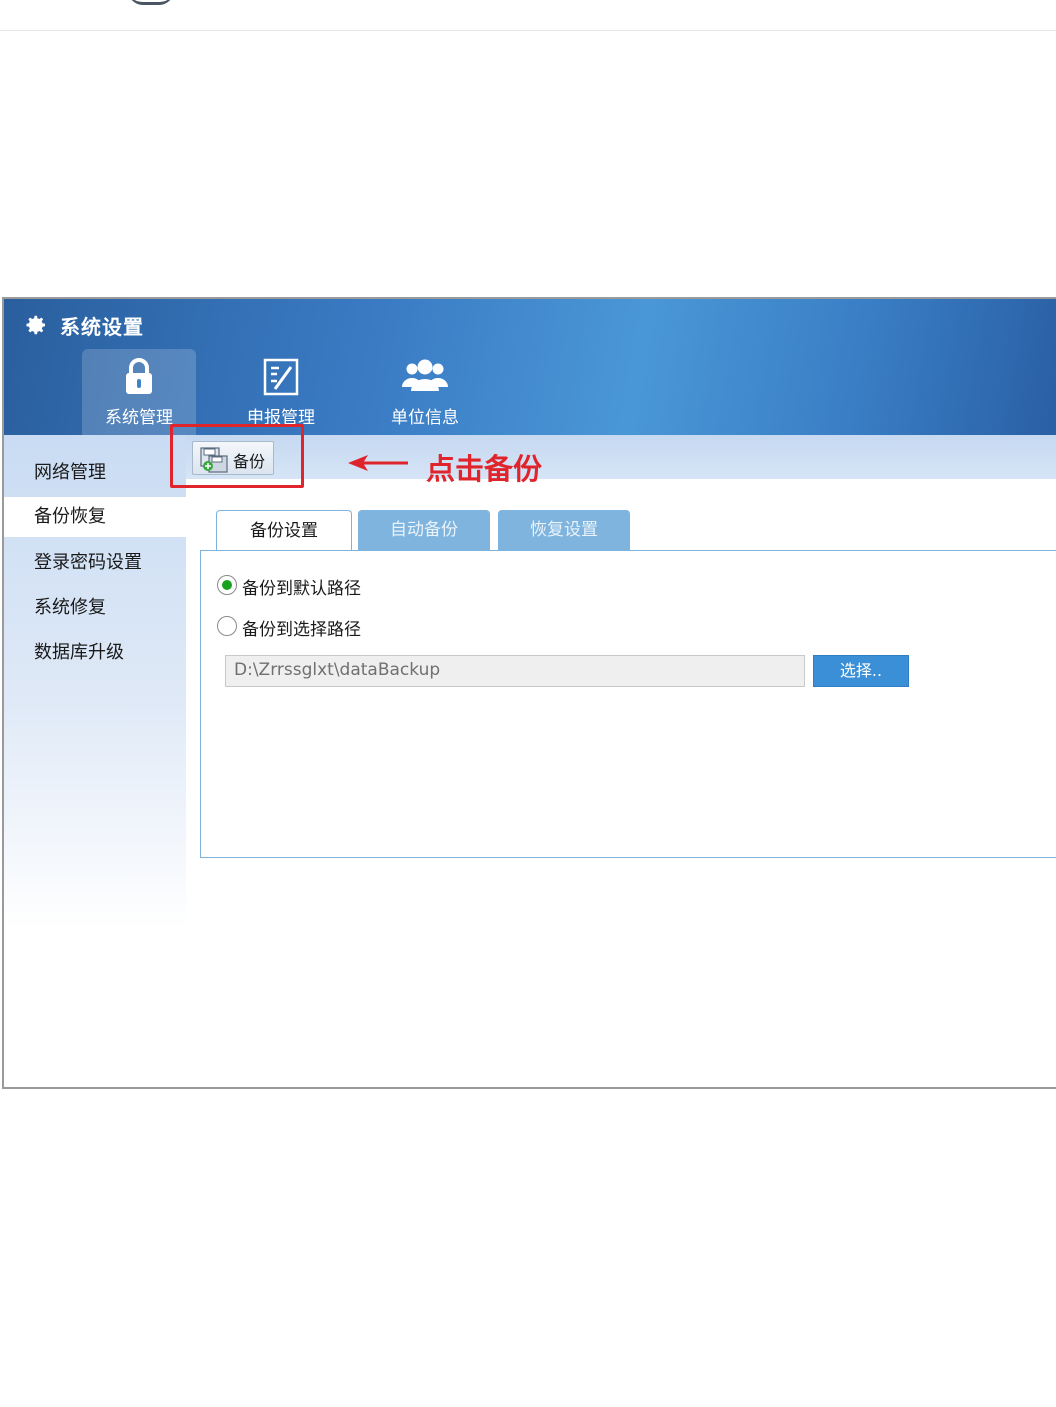 The width and height of the screenshot is (1056, 1407). I want to click on lock-icon, so click(139, 376).